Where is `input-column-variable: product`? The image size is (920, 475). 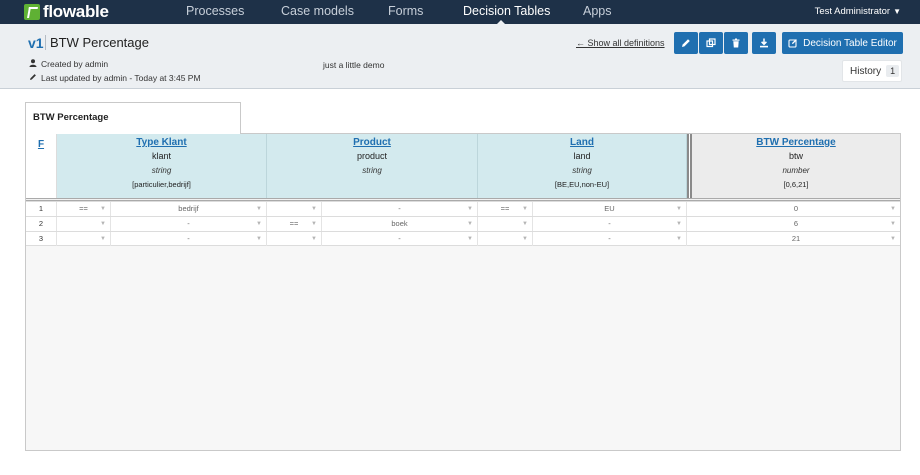 input-column-variable: product is located at coordinates (372, 156).